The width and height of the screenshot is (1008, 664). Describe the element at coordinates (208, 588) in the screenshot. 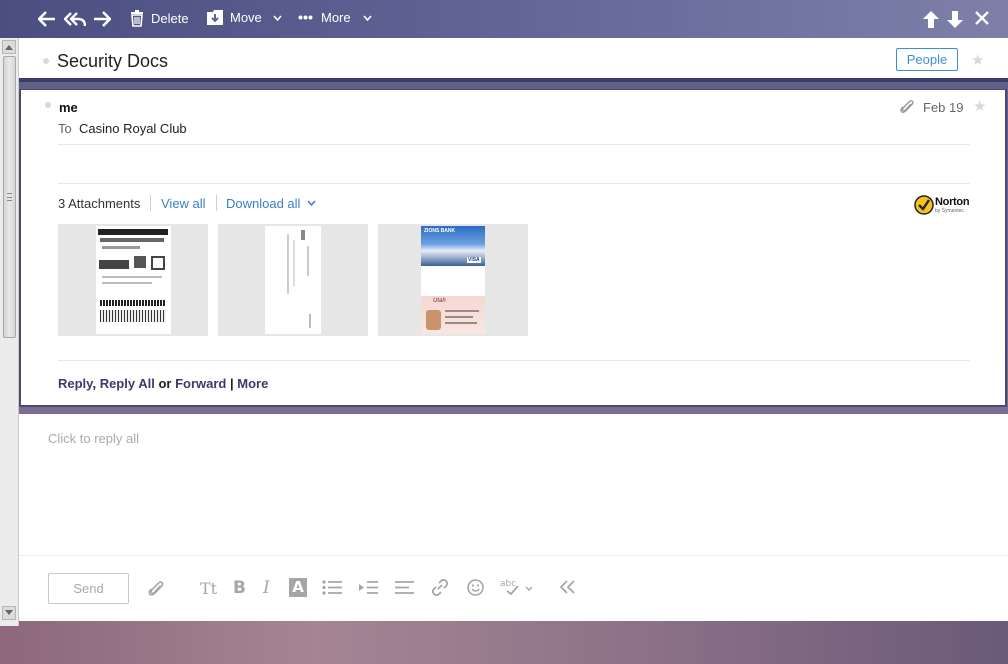

I see `text-size-button: Tt` at that location.